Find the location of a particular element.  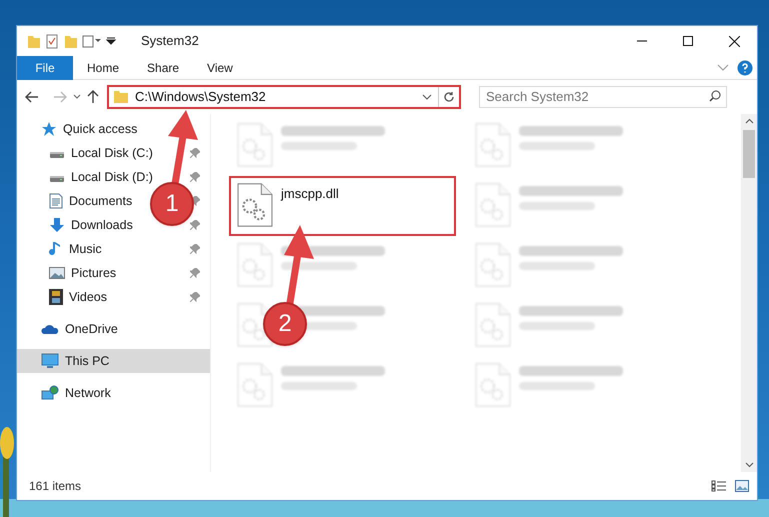

large-icons-view-icon is located at coordinates (742, 486).